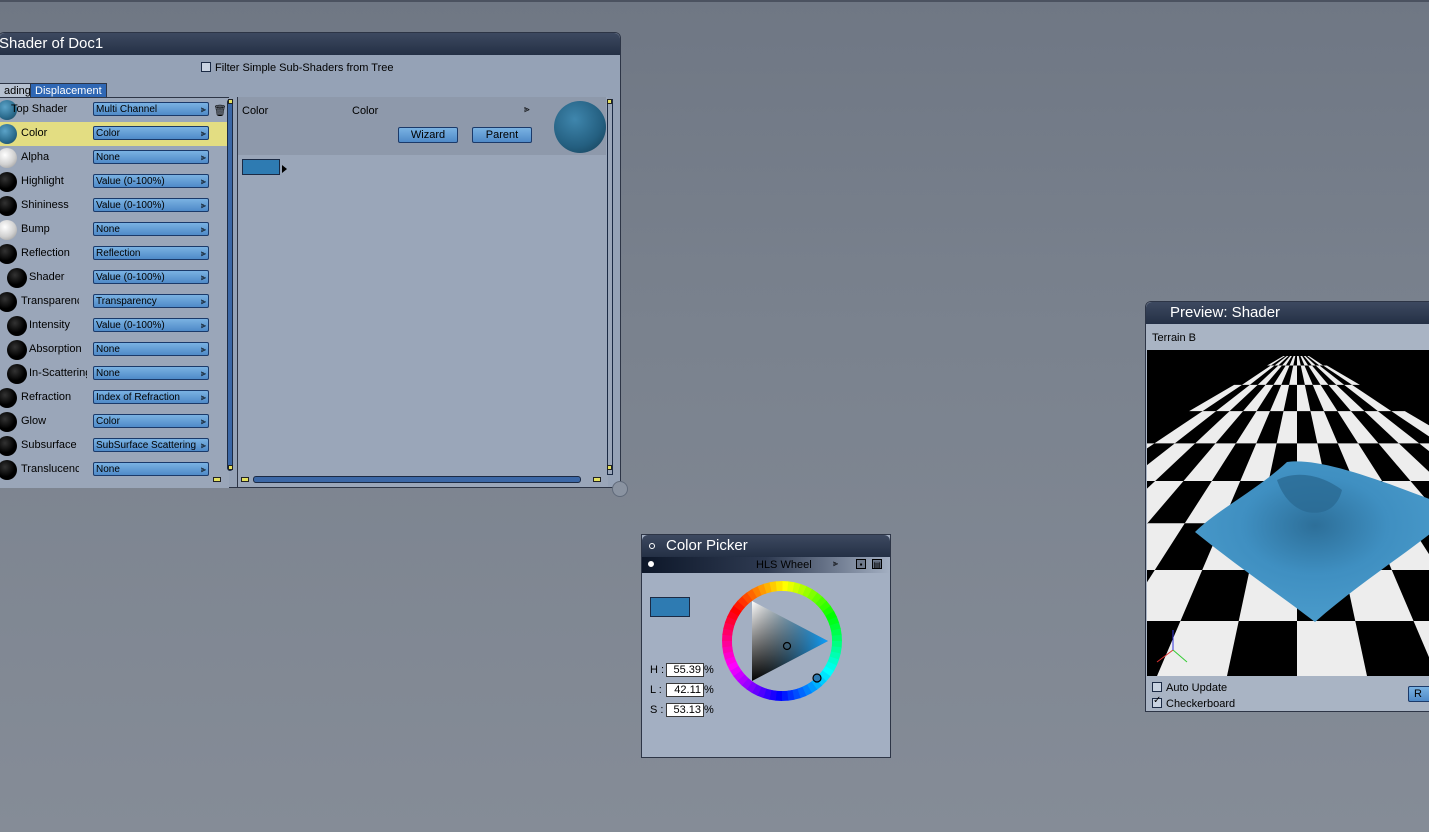  I want to click on shader-tree-row: Shader Value (0-100%) ⫸, so click(113, 278).